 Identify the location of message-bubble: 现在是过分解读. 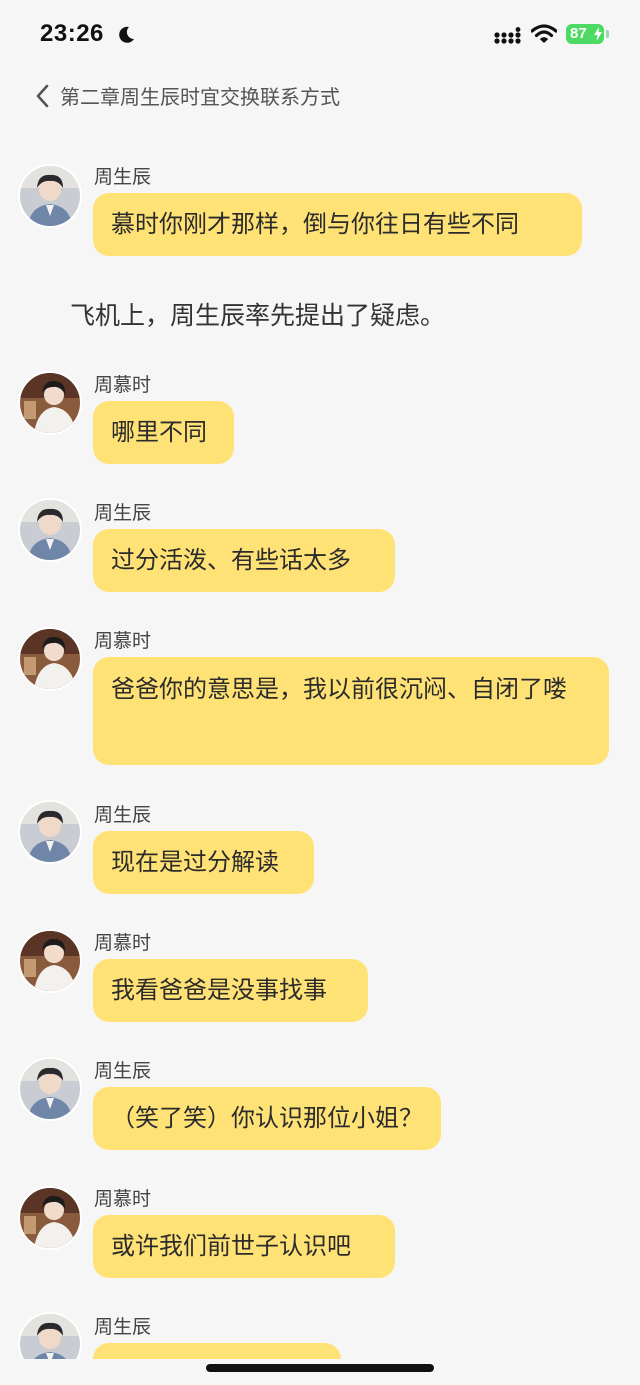
(203, 862).